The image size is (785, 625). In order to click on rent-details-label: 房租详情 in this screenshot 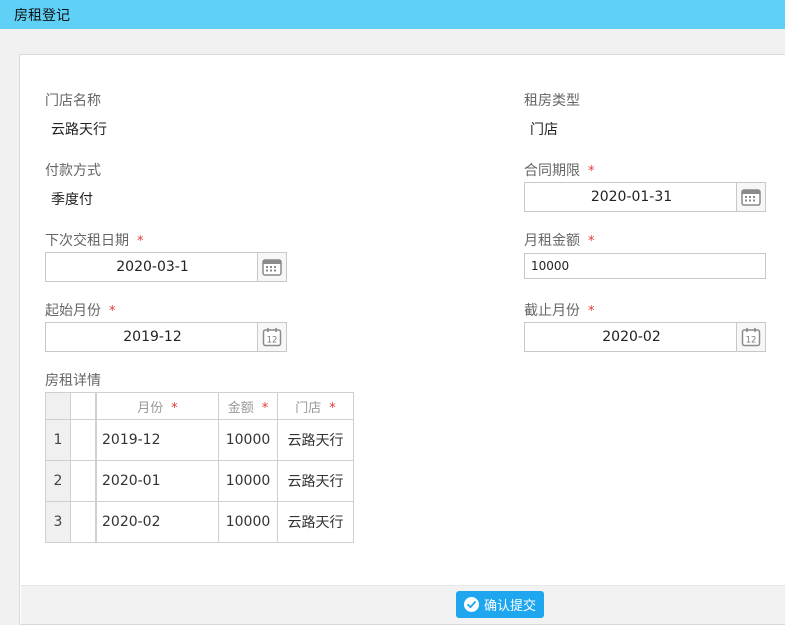, I will do `click(73, 381)`.